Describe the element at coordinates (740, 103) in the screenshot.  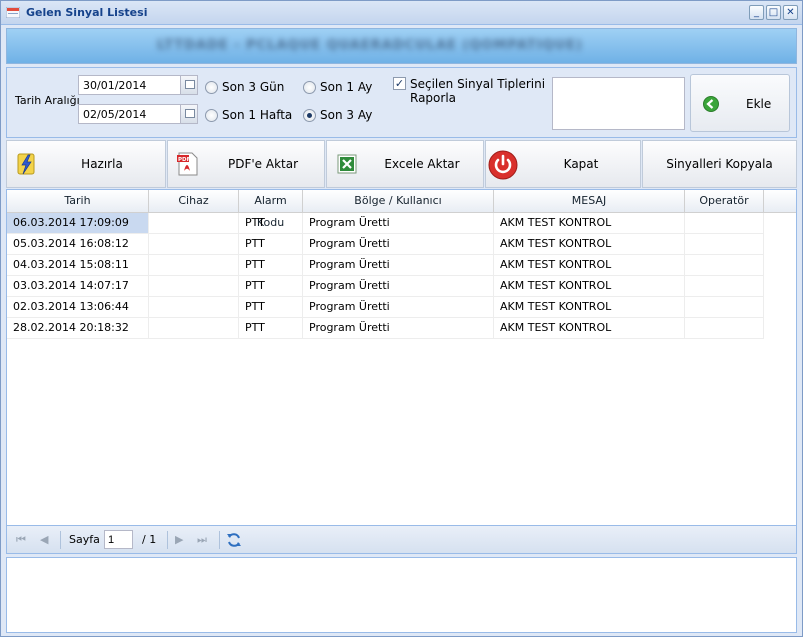
I see `add-button: Ekle` at that location.